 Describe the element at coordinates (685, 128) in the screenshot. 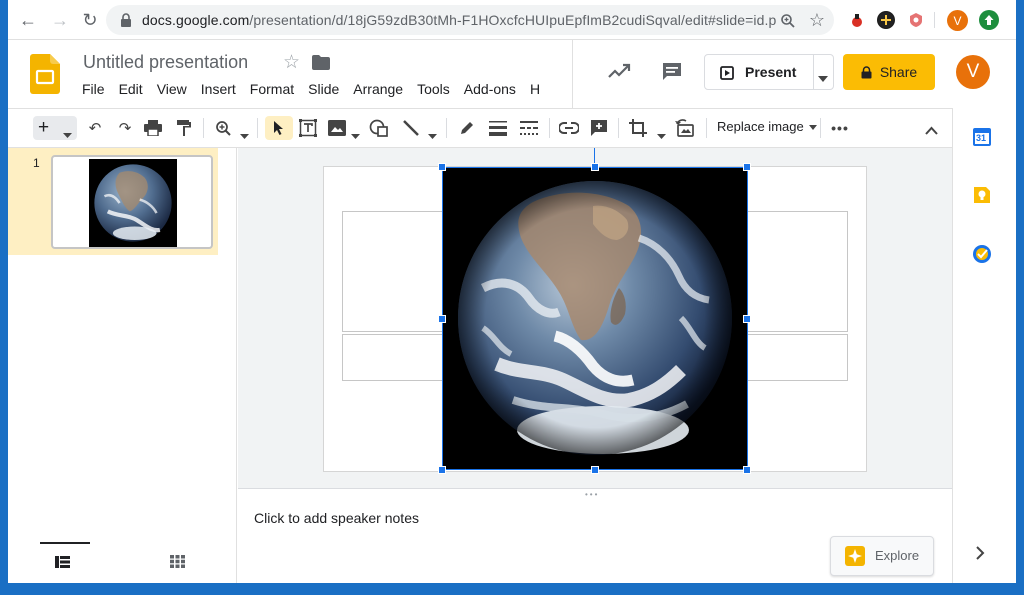

I see `reset-image-icon` at that location.